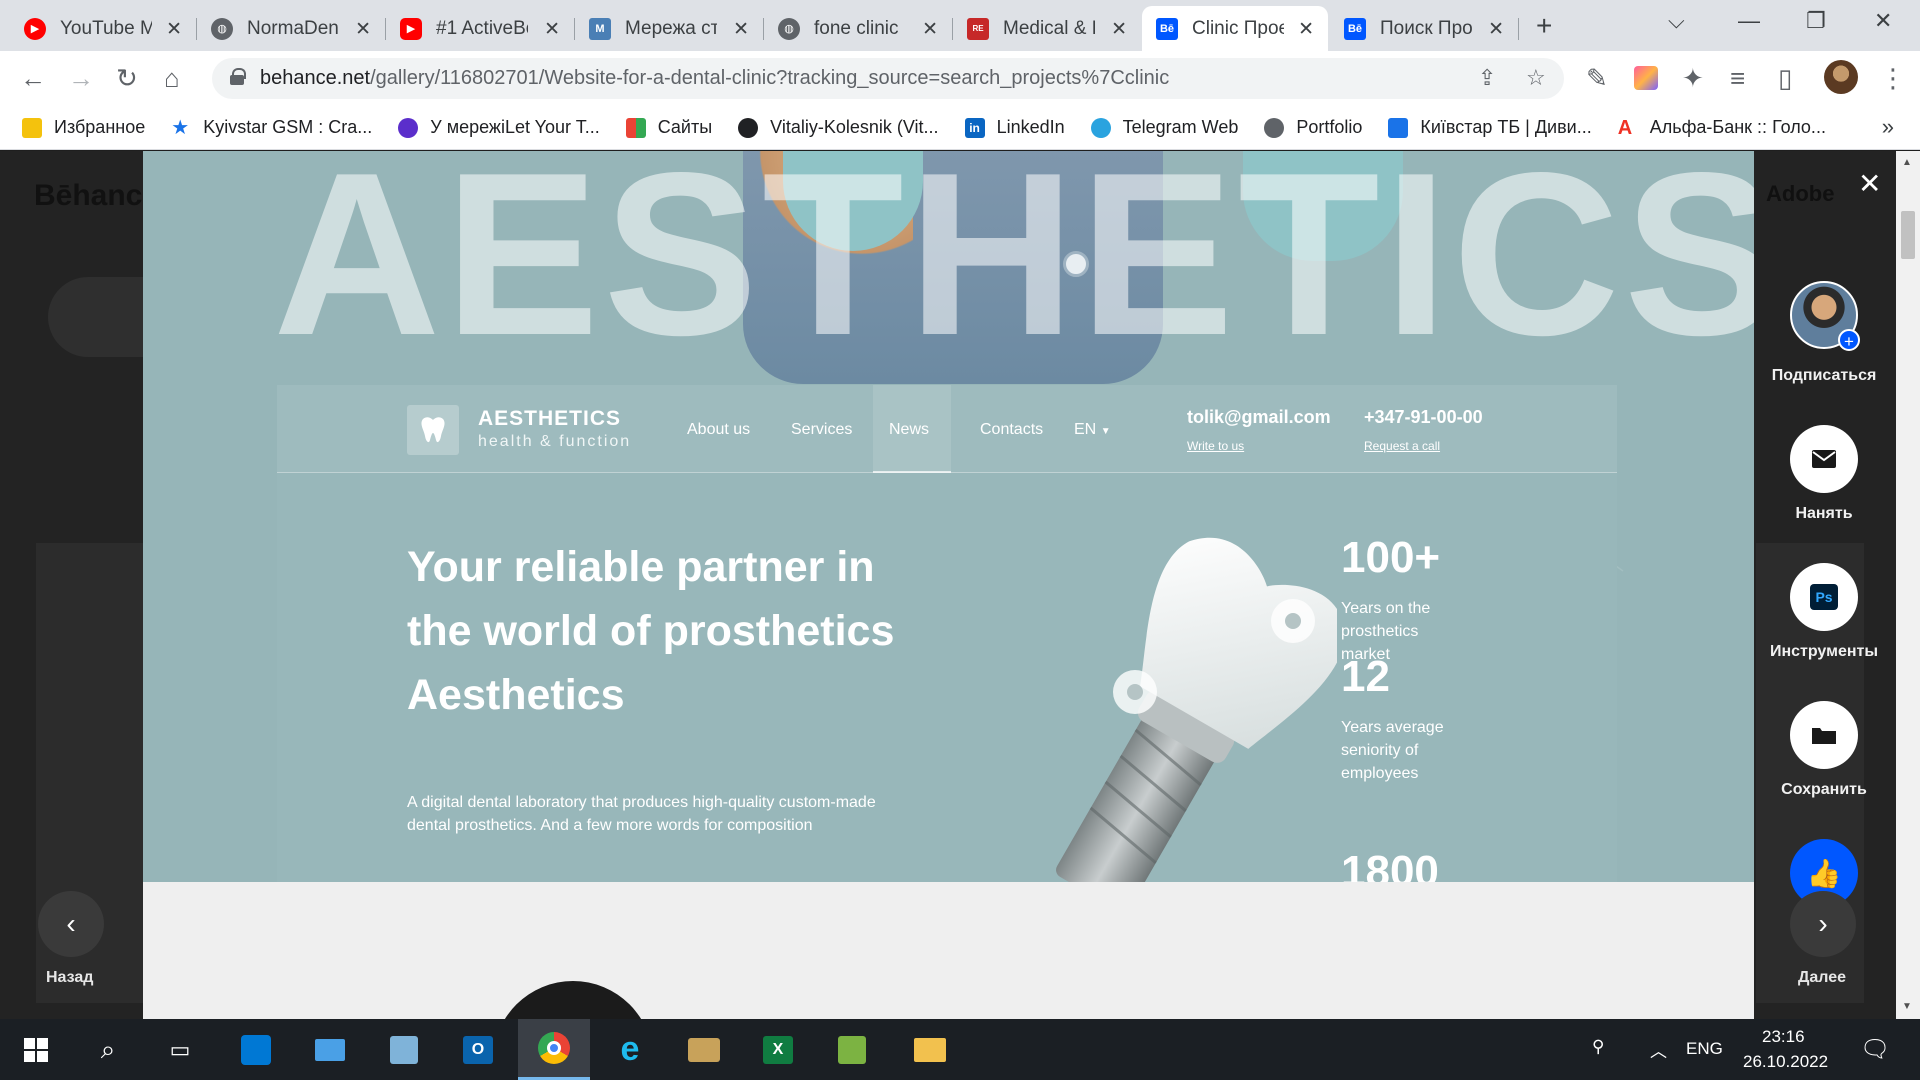  What do you see at coordinates (1402, 446) in the screenshot?
I see `request-call-link: Request a call` at bounding box center [1402, 446].